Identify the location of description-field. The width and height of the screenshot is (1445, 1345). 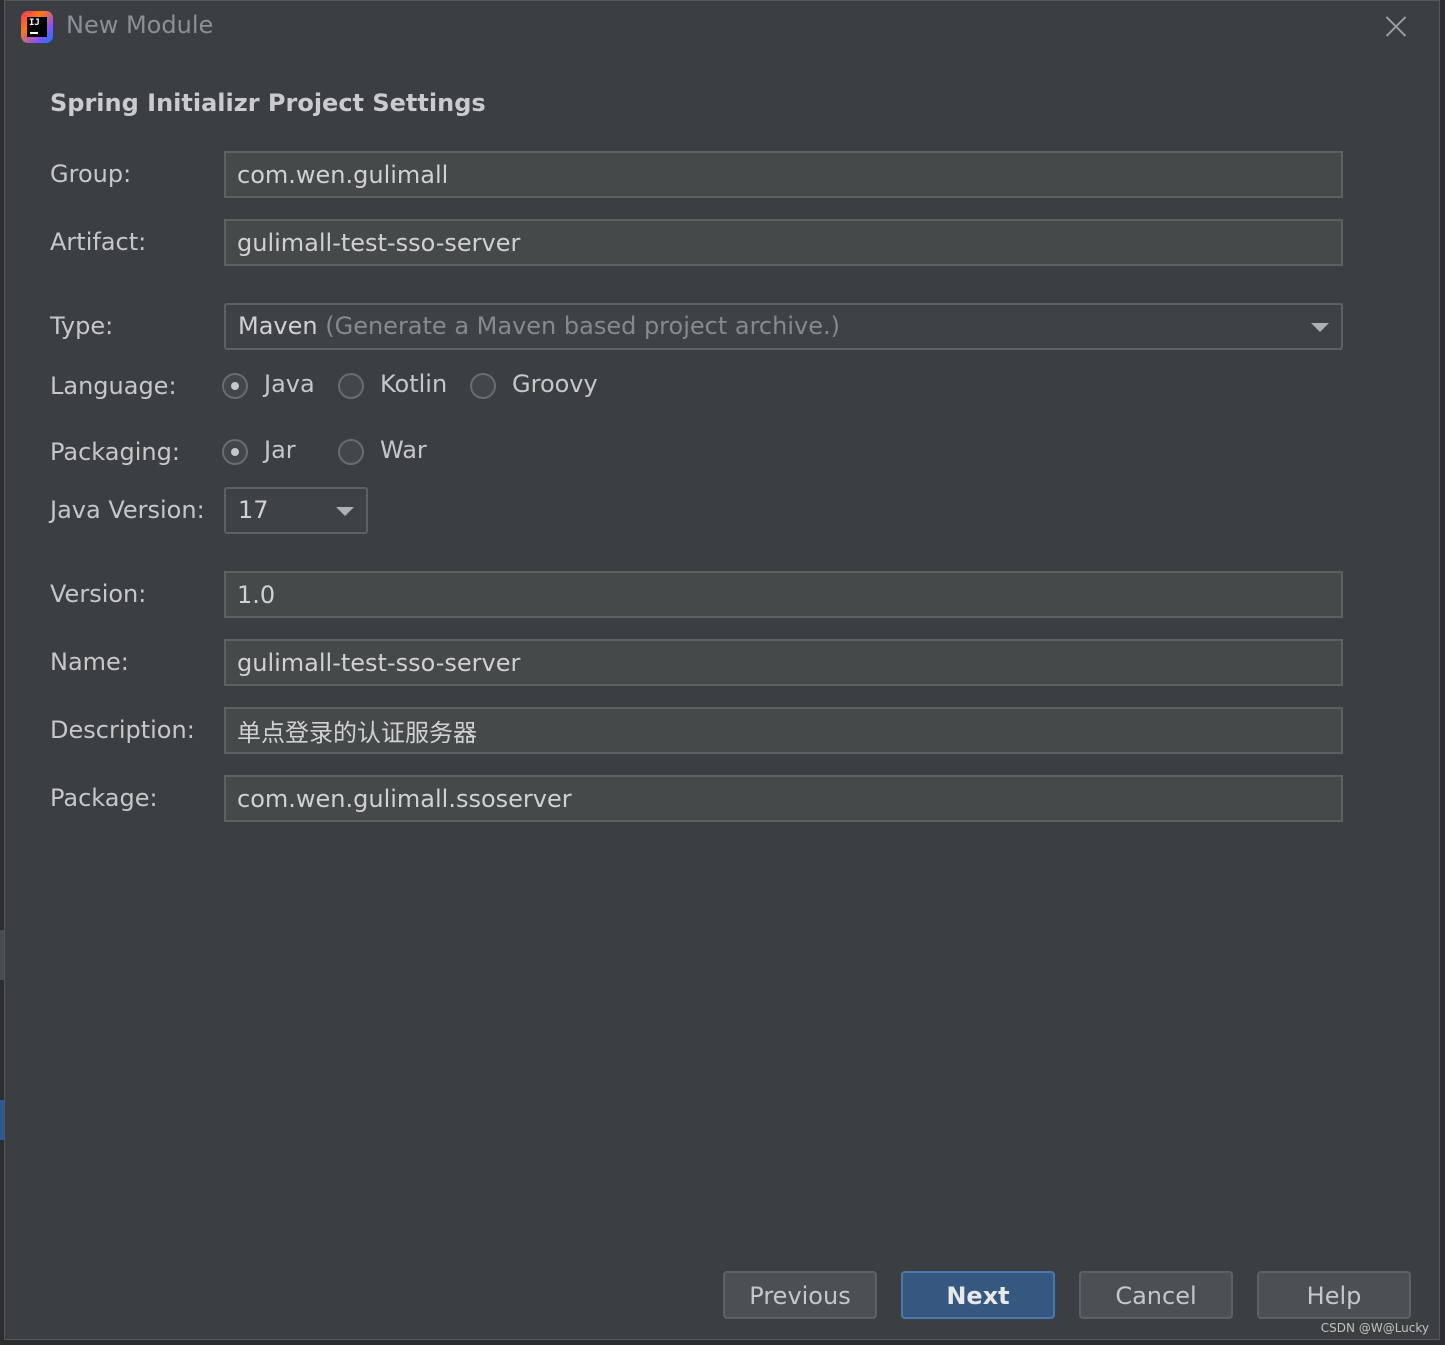
(783, 730).